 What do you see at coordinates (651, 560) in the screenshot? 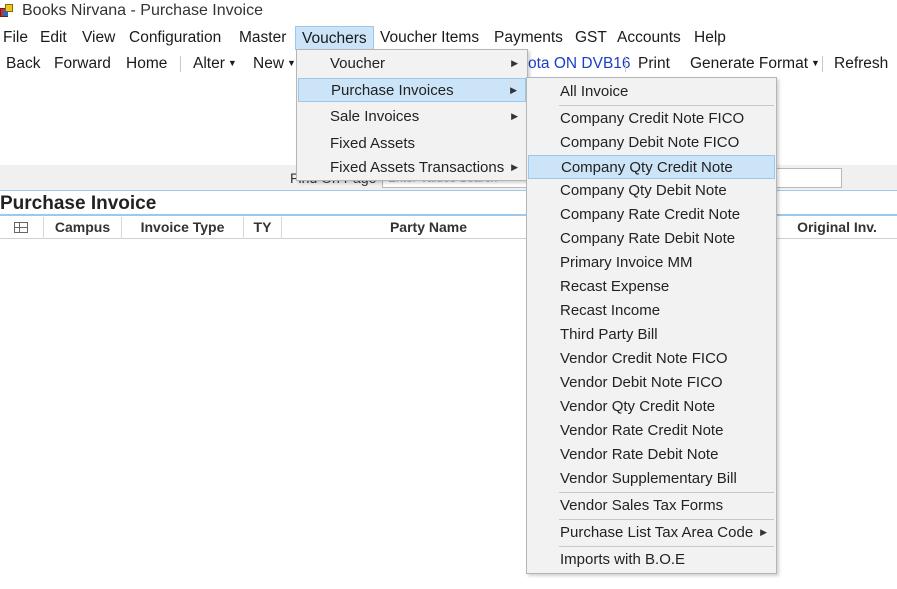
I see `submenu-item: Imports with B.O.E` at bounding box center [651, 560].